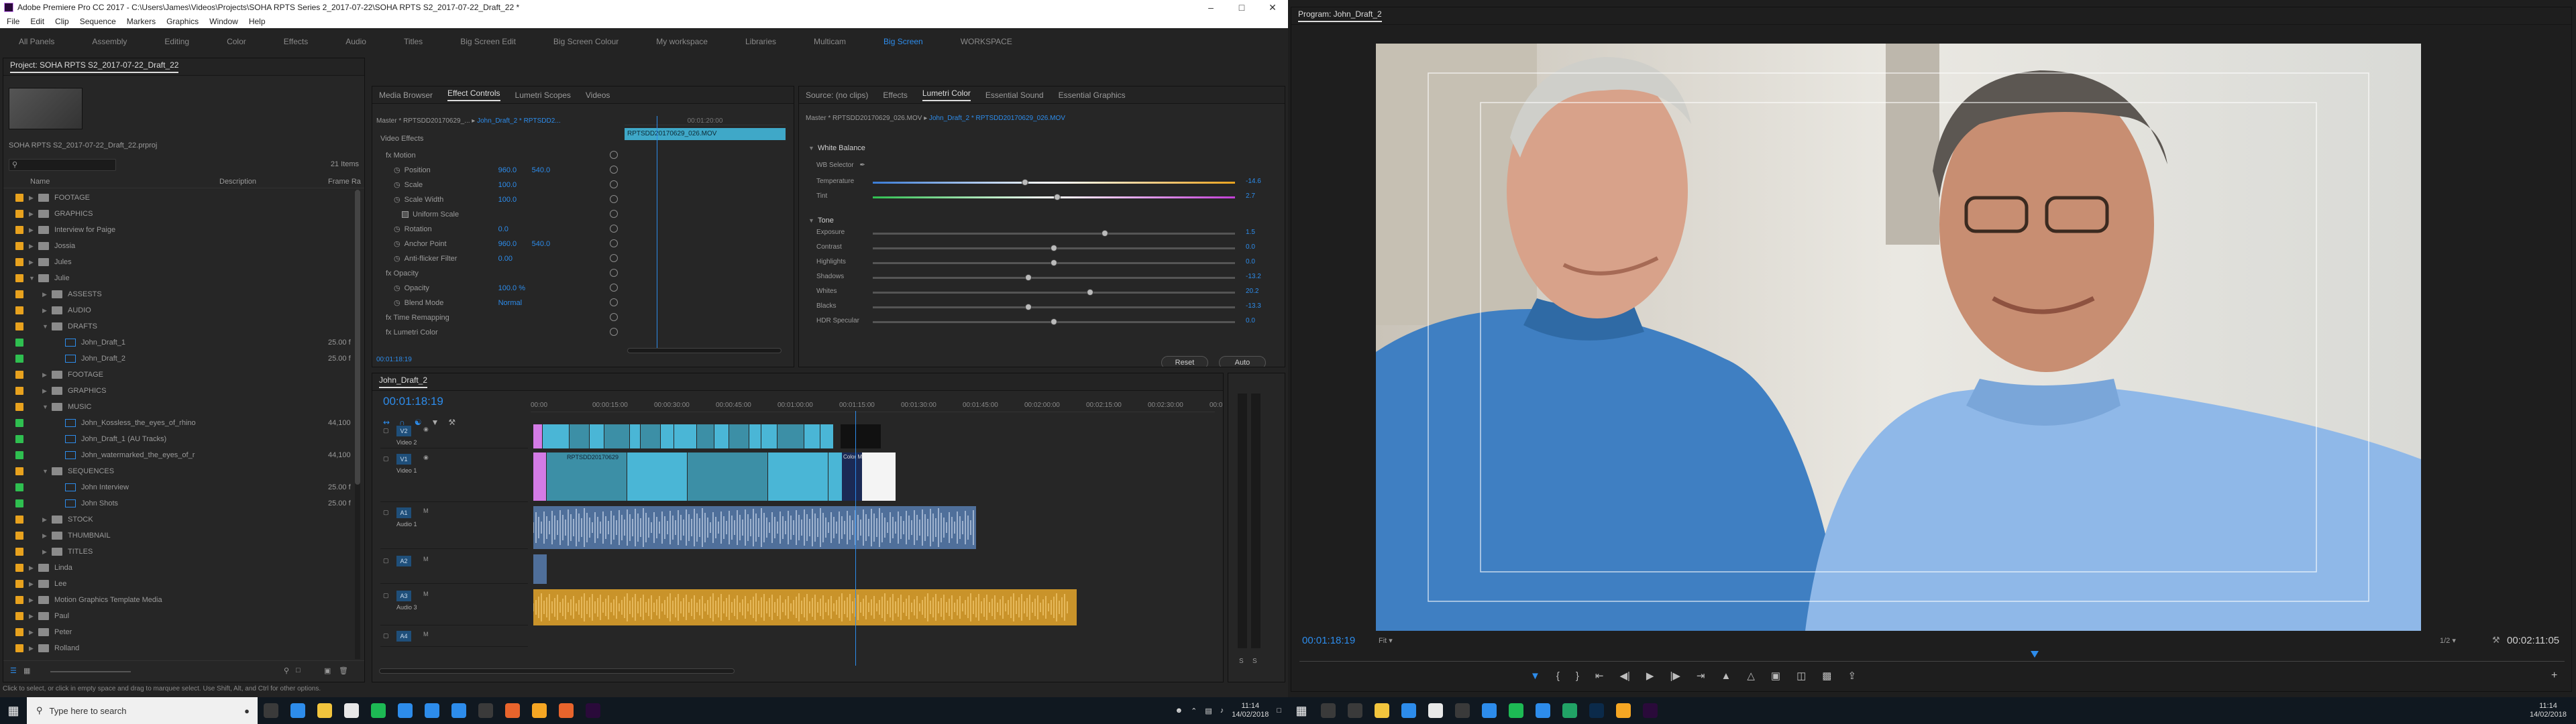  What do you see at coordinates (805, 607) in the screenshot?
I see `music-clip` at bounding box center [805, 607].